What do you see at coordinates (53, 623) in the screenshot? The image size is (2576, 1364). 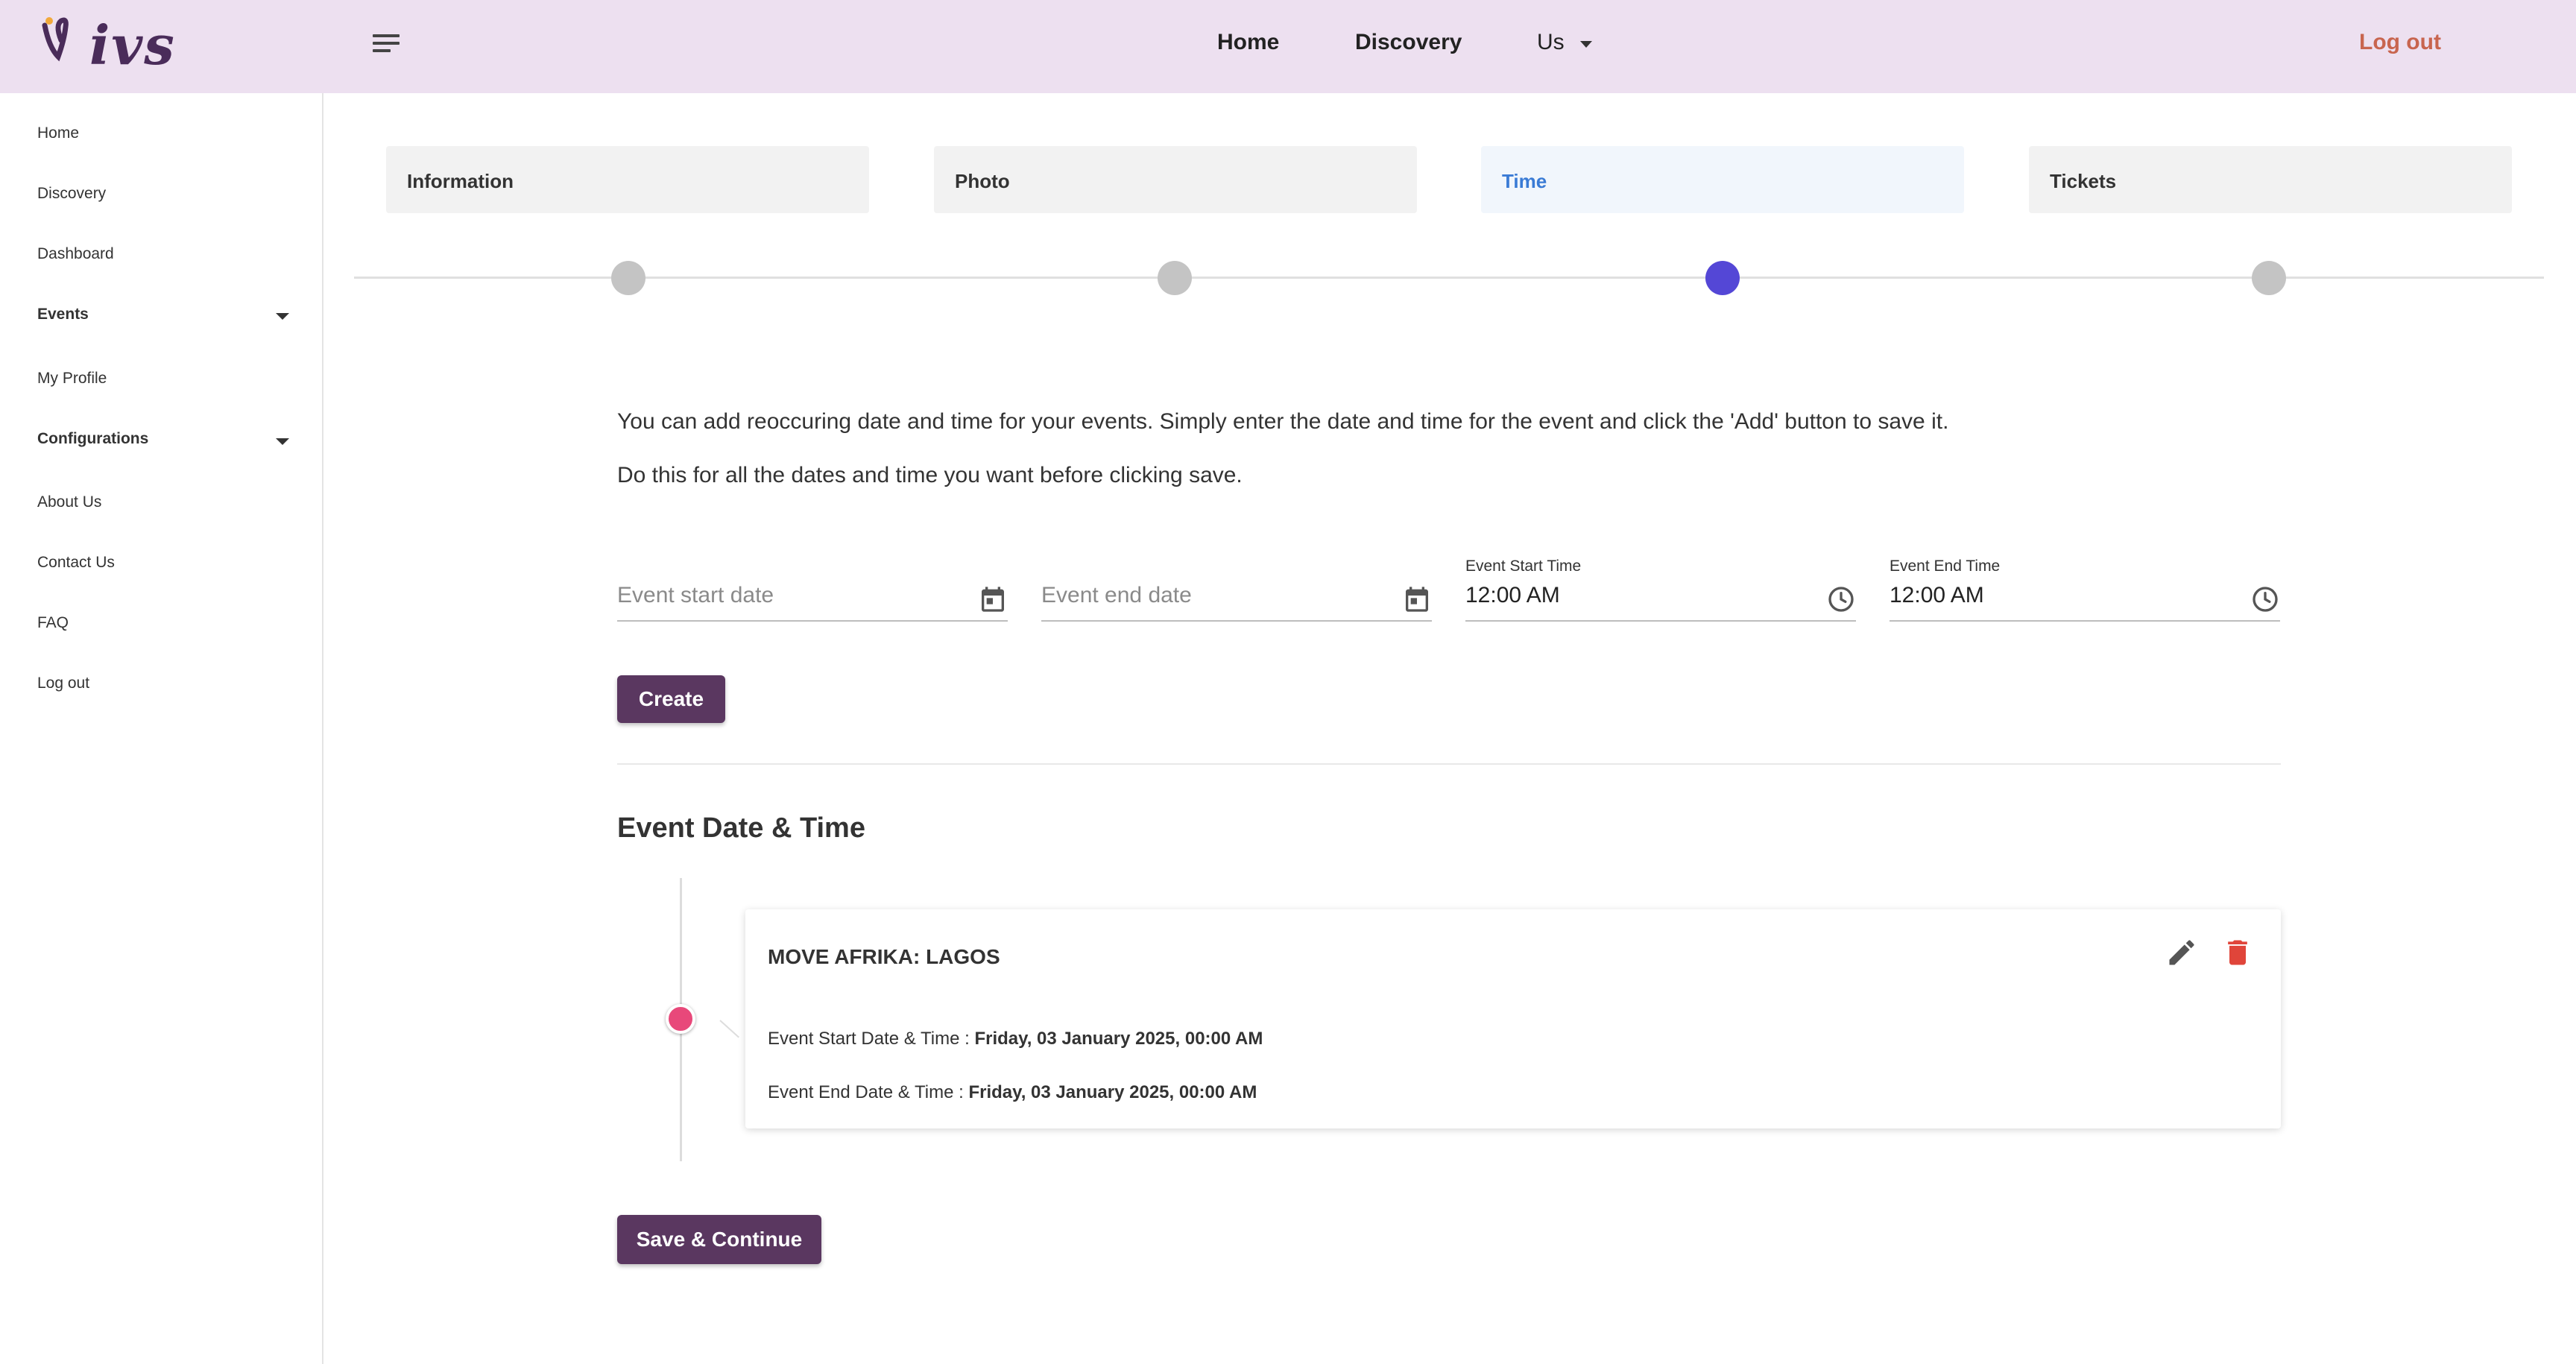 I see `sidebar-item-faq: FAQ` at bounding box center [53, 623].